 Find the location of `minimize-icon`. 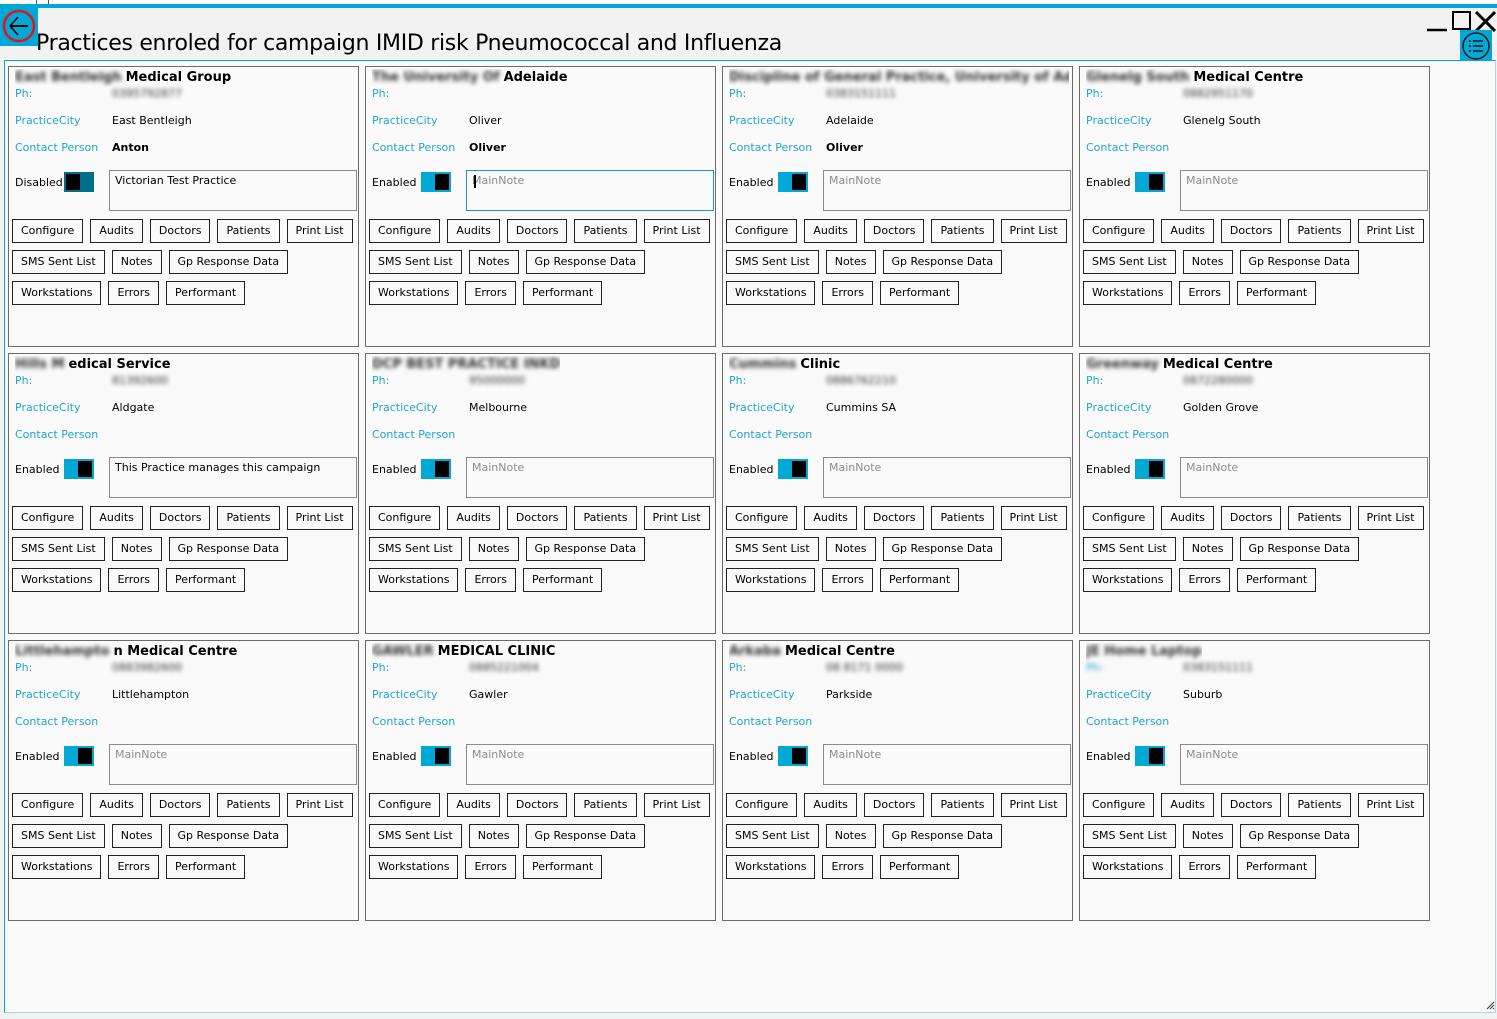

minimize-icon is located at coordinates (1437, 22).